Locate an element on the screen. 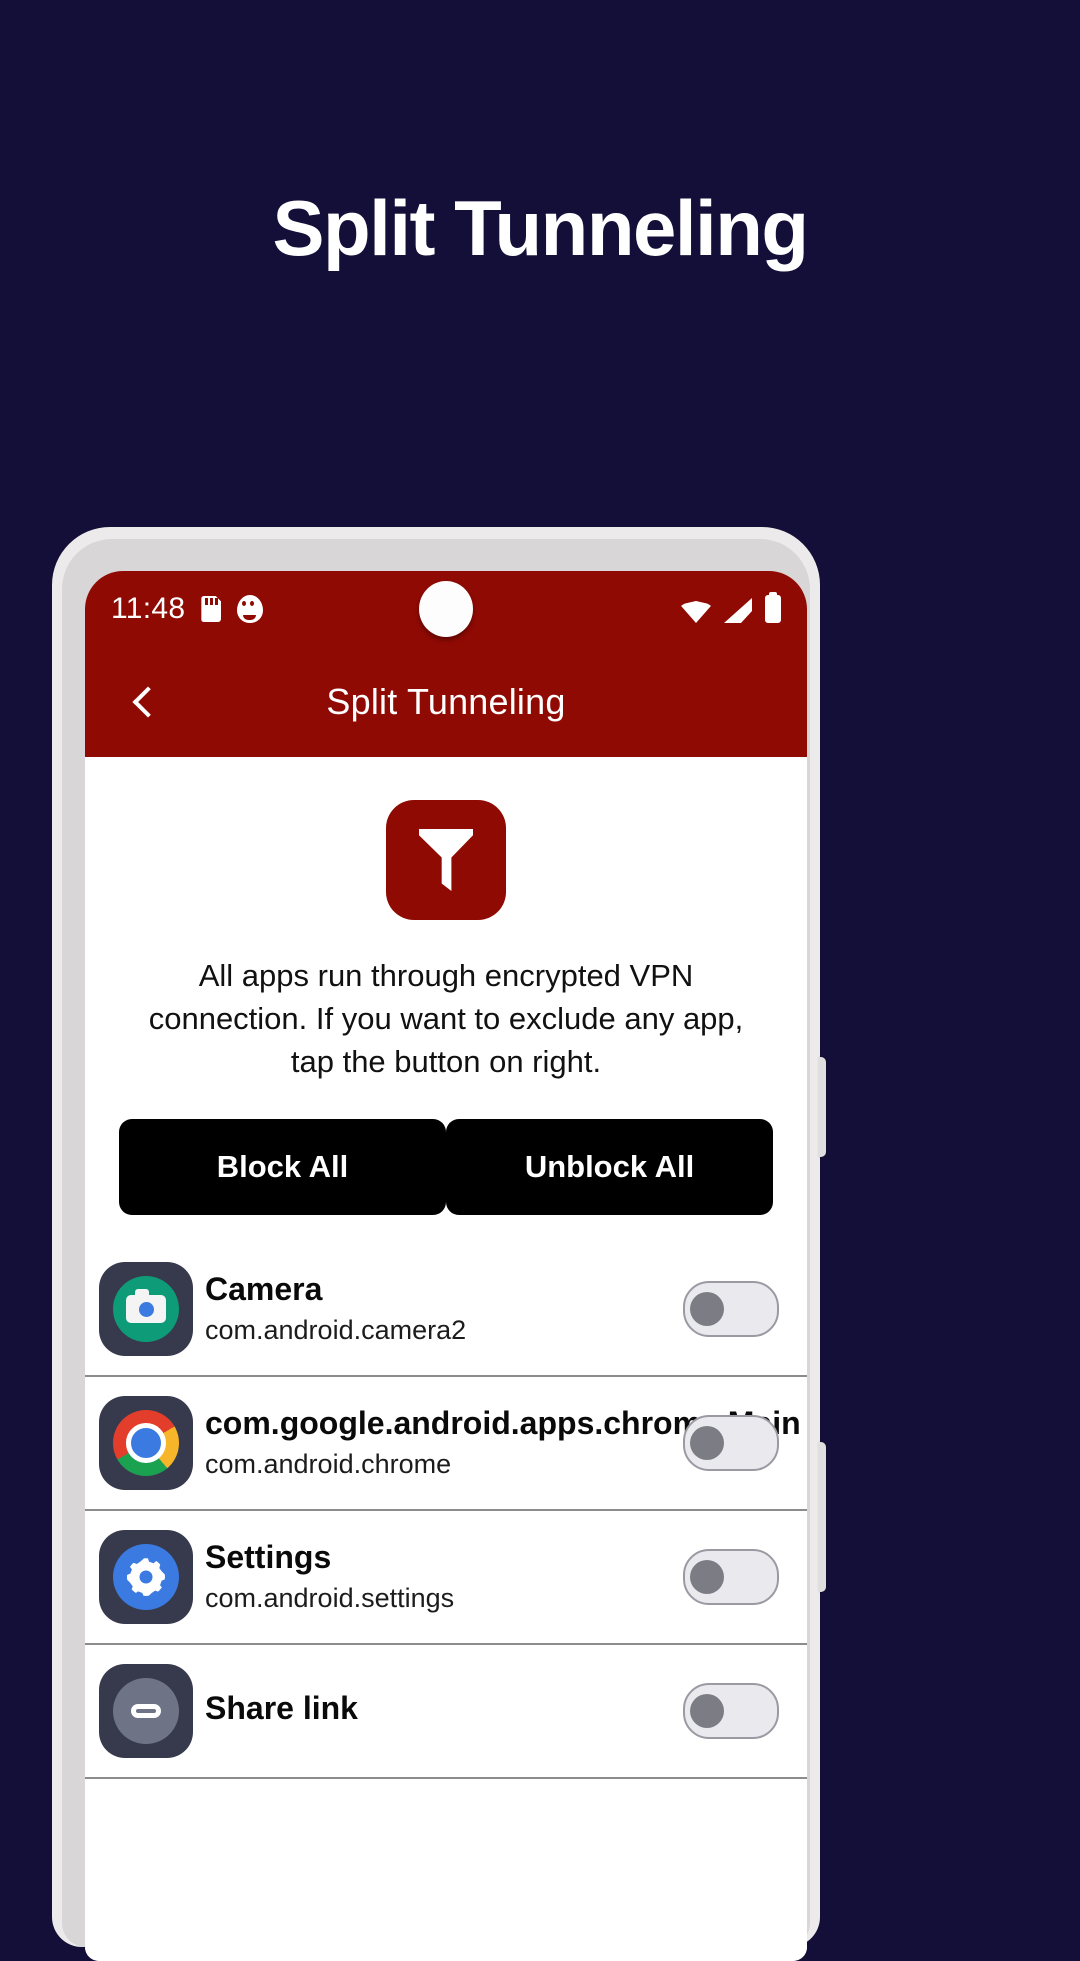  funnel-icon is located at coordinates (446, 860).